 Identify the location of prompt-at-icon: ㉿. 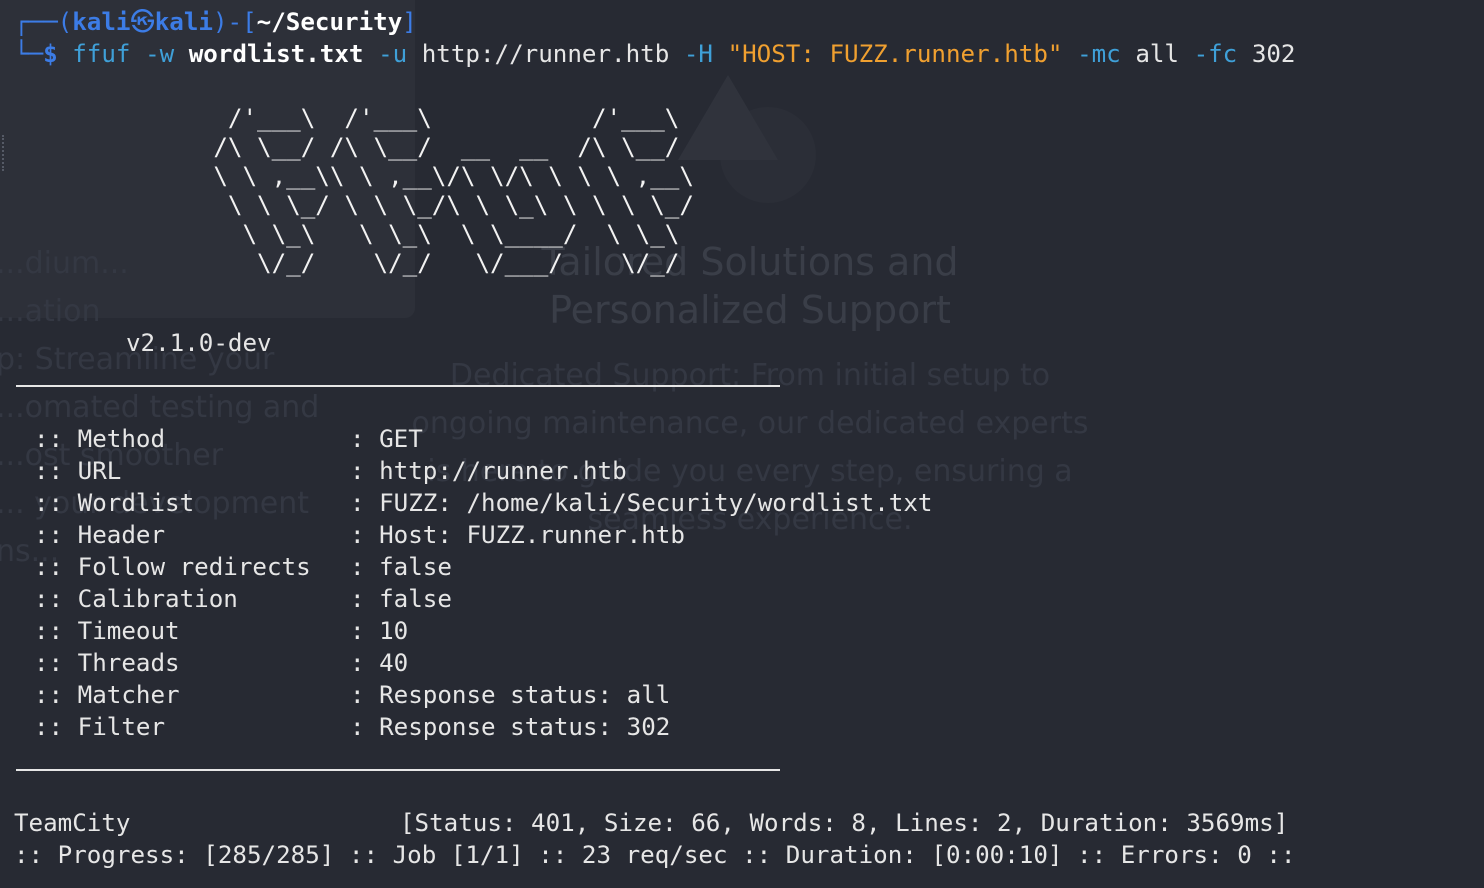
(142, 22).